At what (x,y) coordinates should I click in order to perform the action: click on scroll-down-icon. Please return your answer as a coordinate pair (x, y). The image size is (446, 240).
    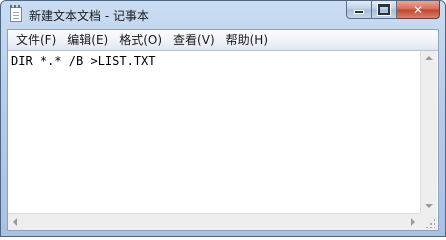
    Looking at the image, I should click on (429, 206).